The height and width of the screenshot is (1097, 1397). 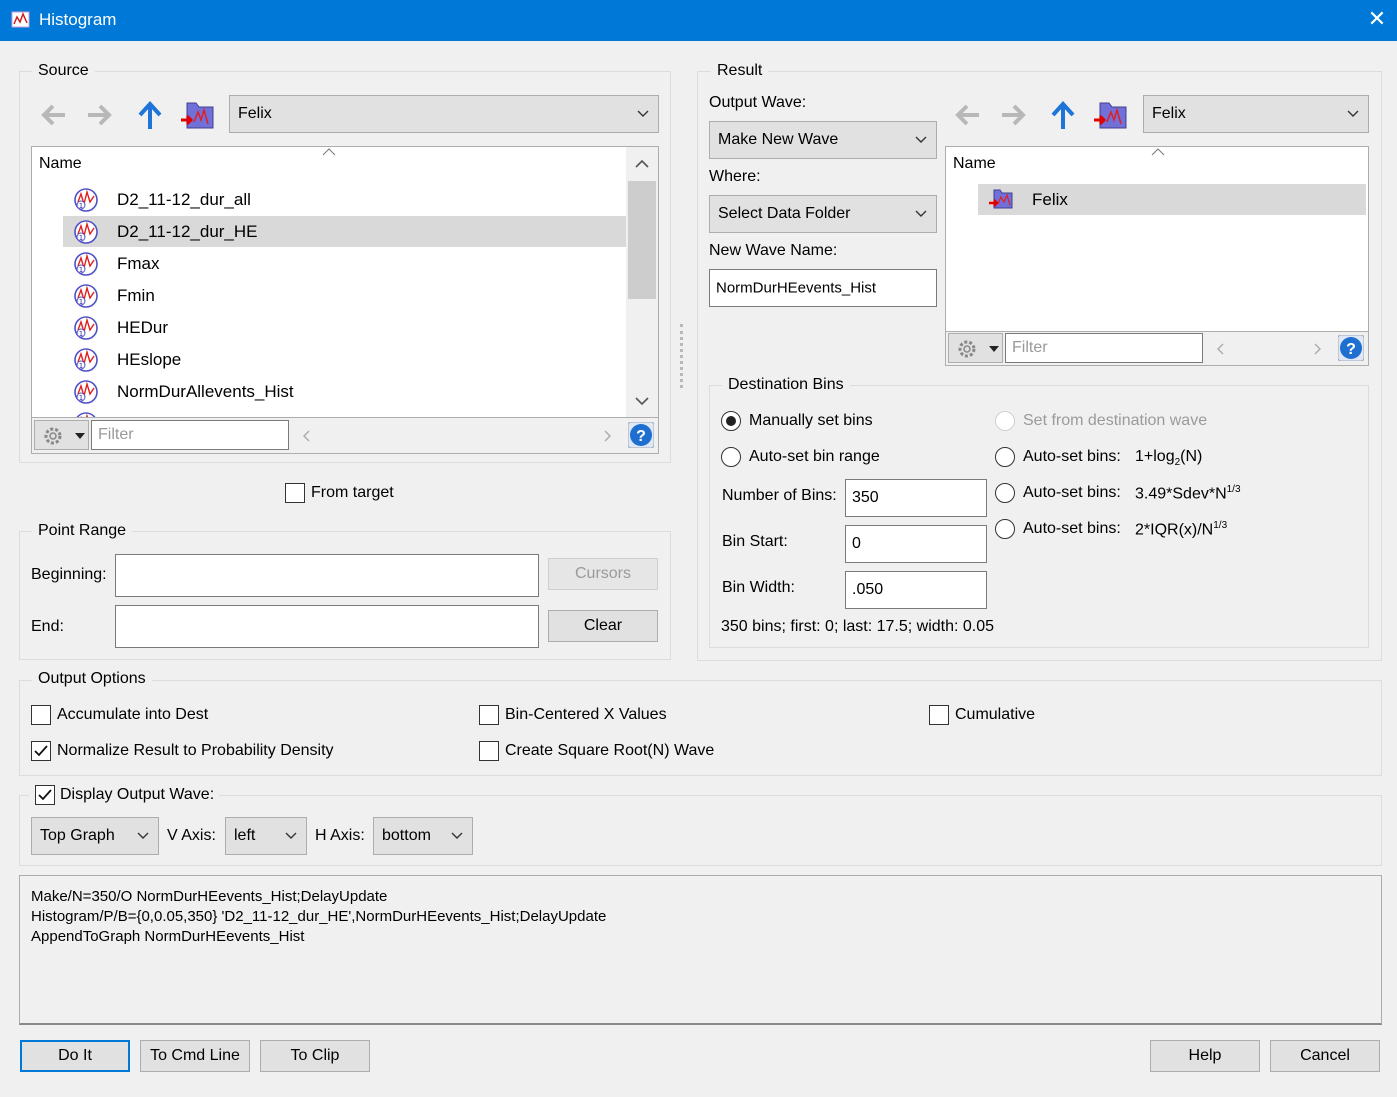 What do you see at coordinates (1325, 1056) in the screenshot?
I see `cancel-button: Cancel` at bounding box center [1325, 1056].